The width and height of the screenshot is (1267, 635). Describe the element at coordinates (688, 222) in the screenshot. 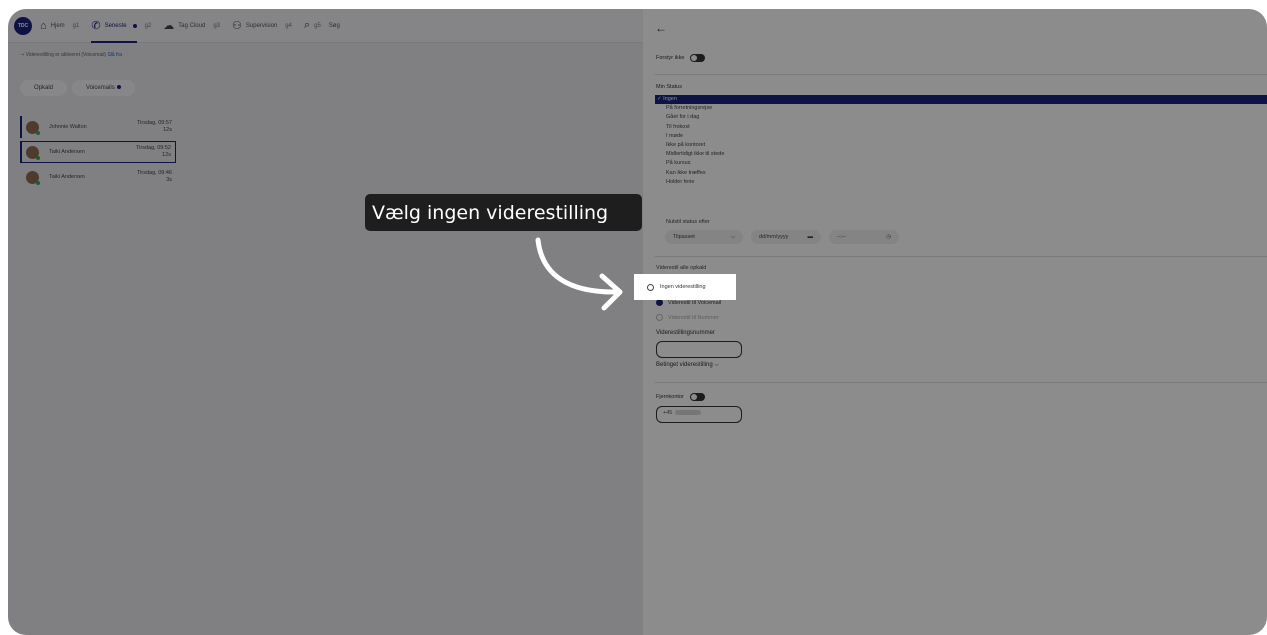

I see `reset-status-label: Nulstil status efter` at that location.